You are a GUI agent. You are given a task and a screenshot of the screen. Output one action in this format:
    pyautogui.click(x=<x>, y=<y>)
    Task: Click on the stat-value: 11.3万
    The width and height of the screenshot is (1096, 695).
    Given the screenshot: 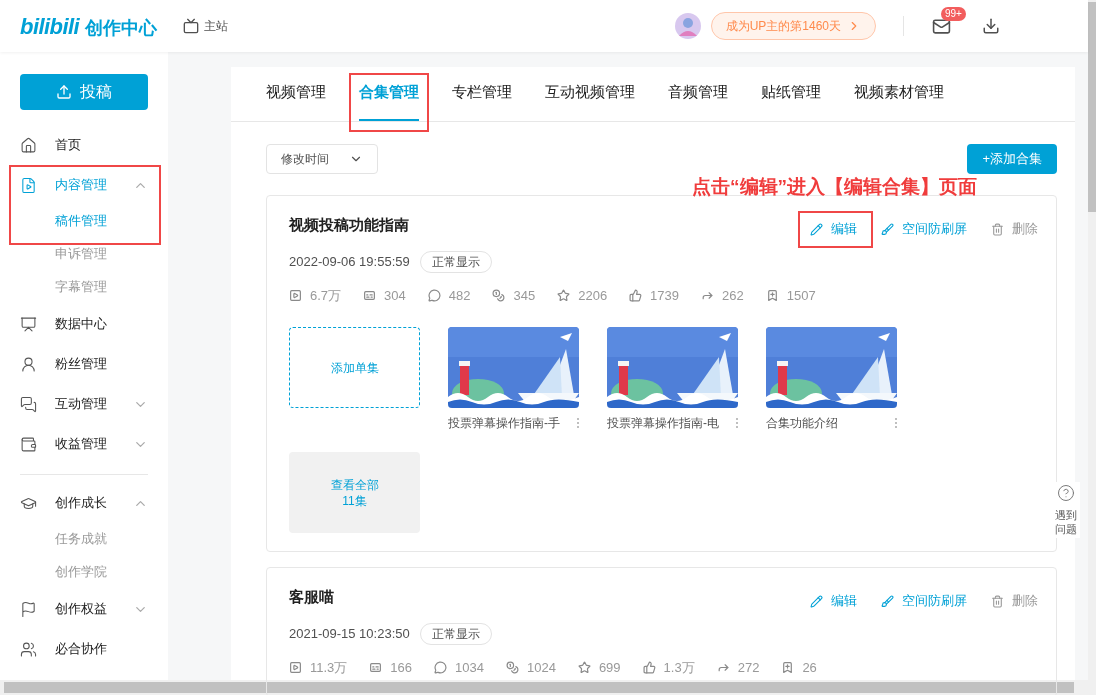 What is the action you would take?
    pyautogui.click(x=329, y=668)
    